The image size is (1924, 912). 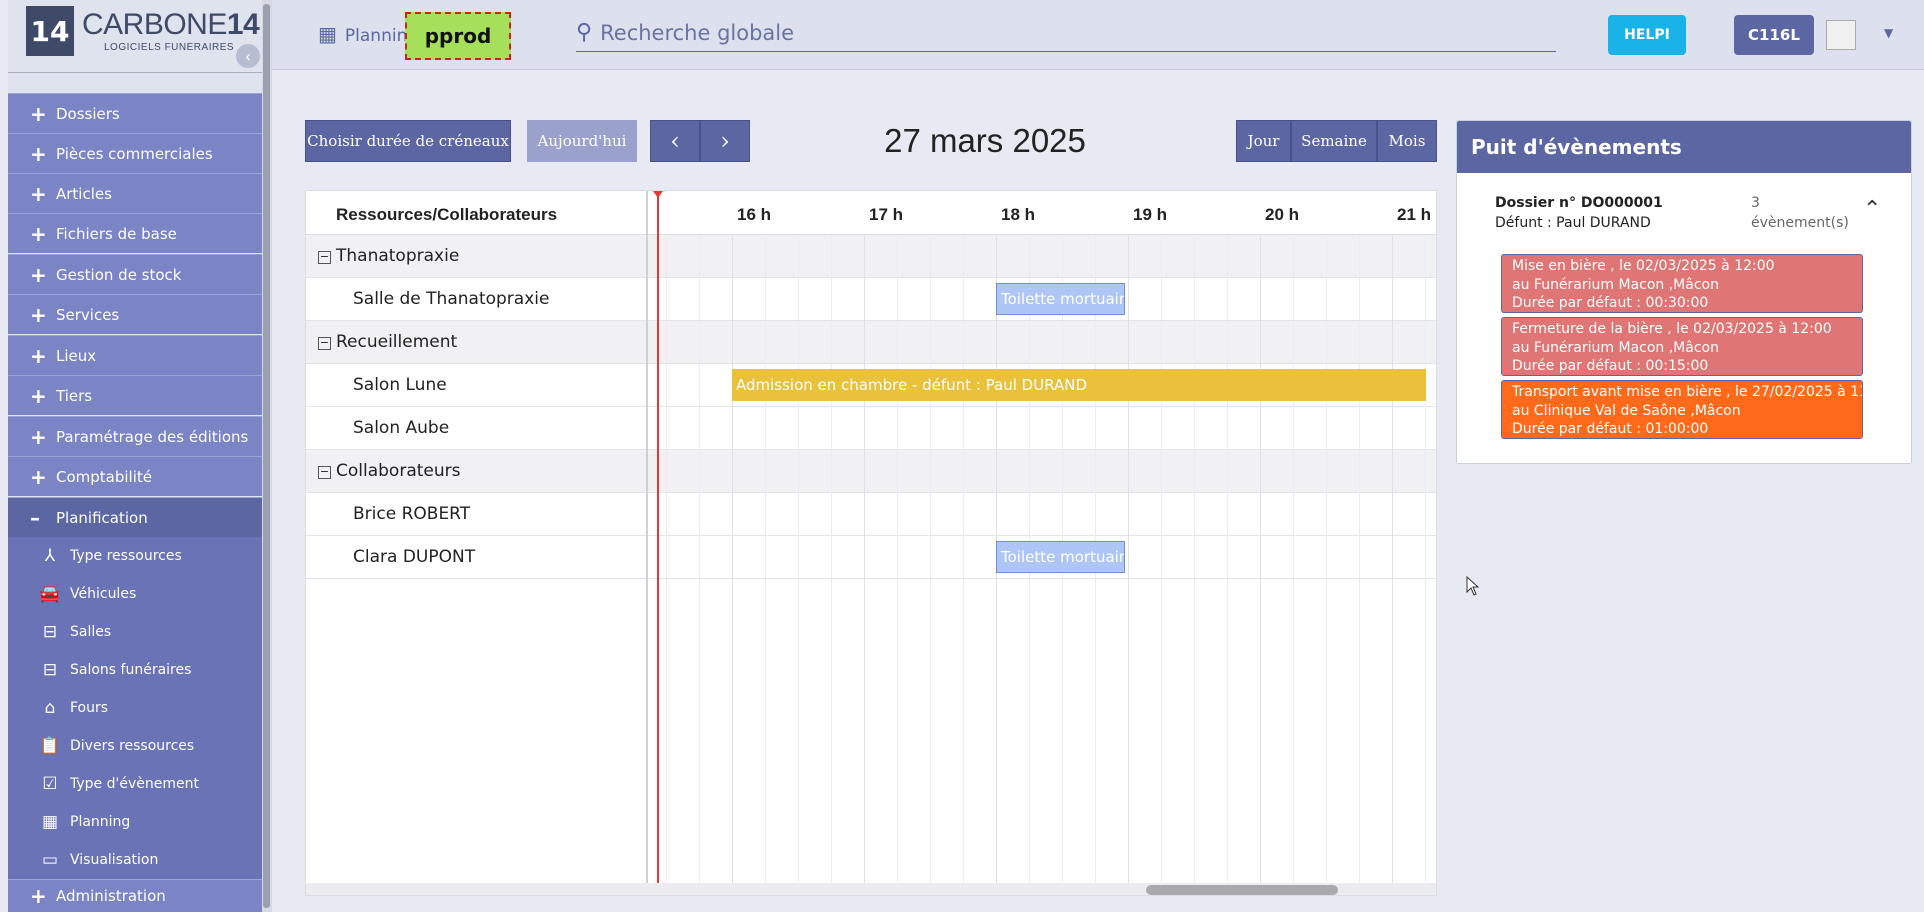 I want to click on menu-item-parametrage-editions: + Paramétrage des éditions, so click(x=135, y=436).